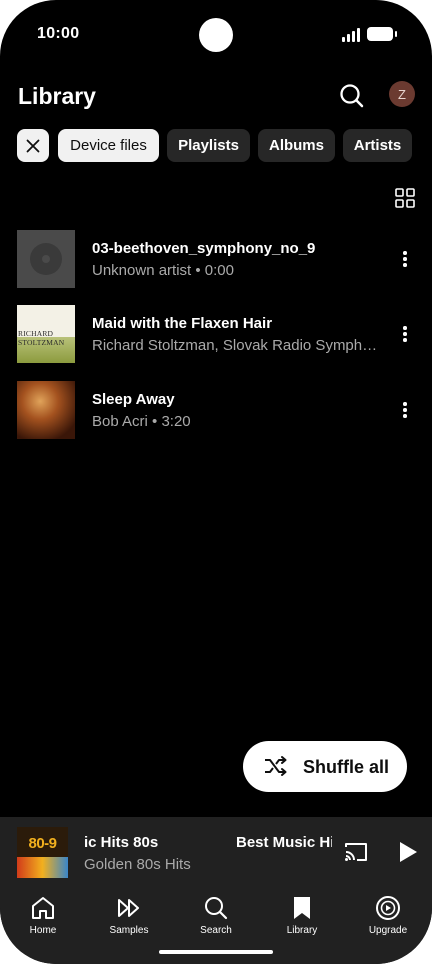  I want to click on nav-library-label: Library, so click(302, 930).